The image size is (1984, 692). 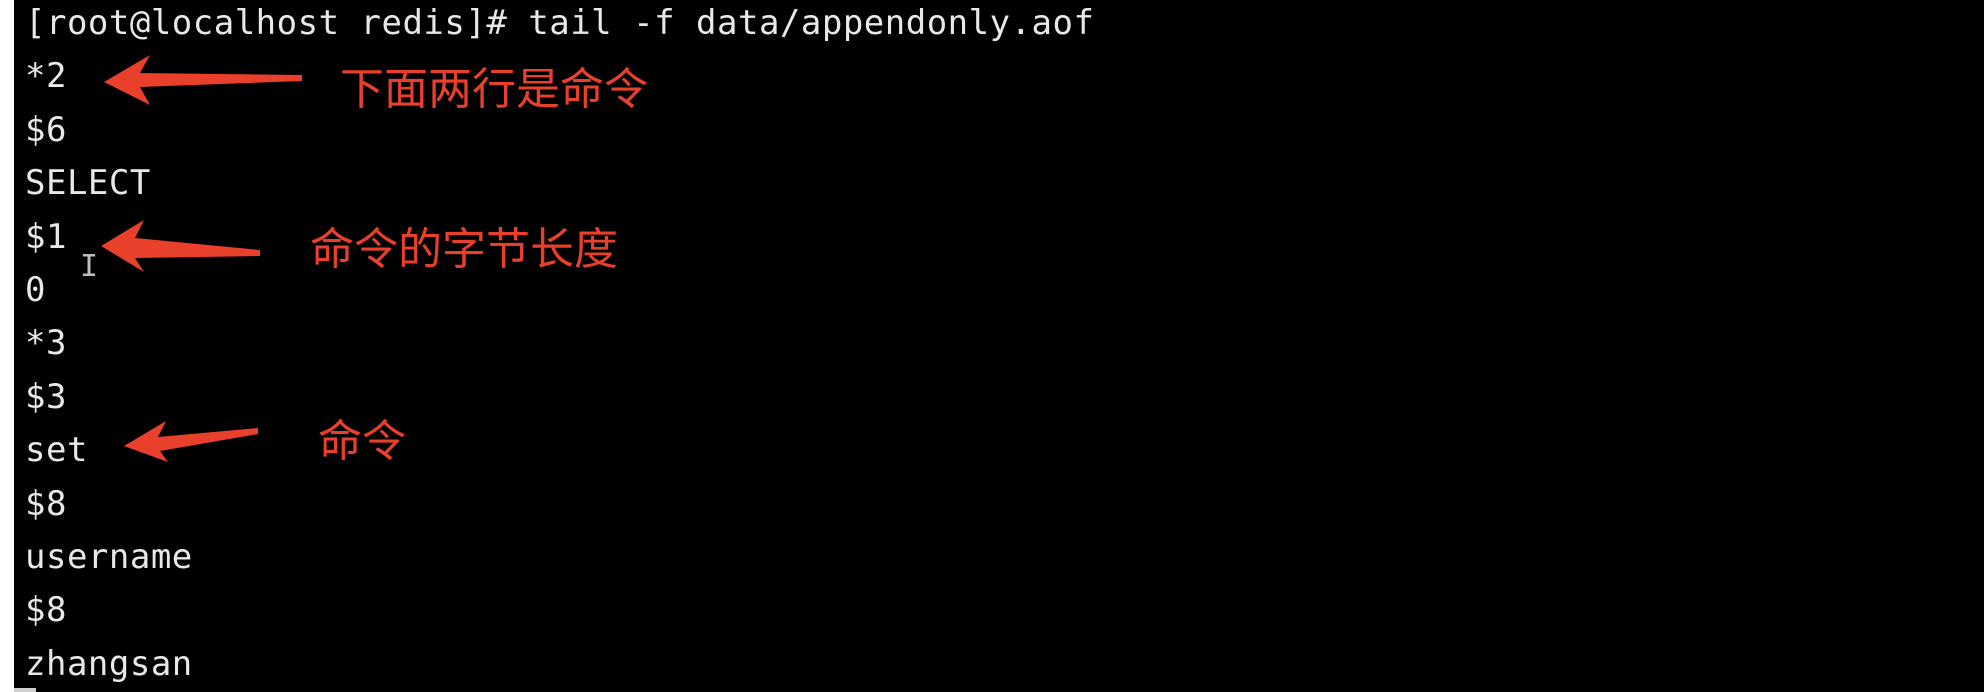 I want to click on terminal-line: *3, so click(x=46, y=343).